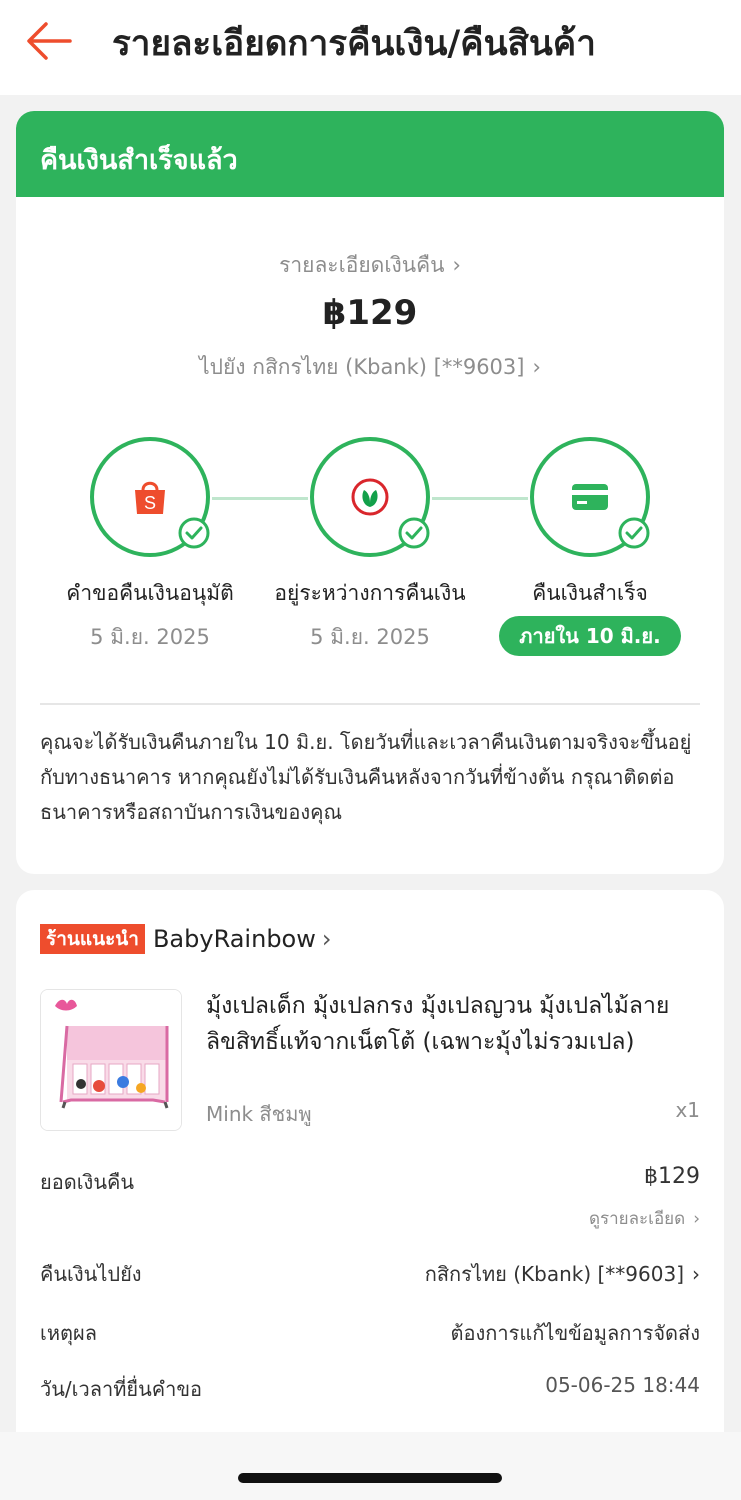 The height and width of the screenshot is (1500, 741). I want to click on svg-text: S, so click(150, 503).